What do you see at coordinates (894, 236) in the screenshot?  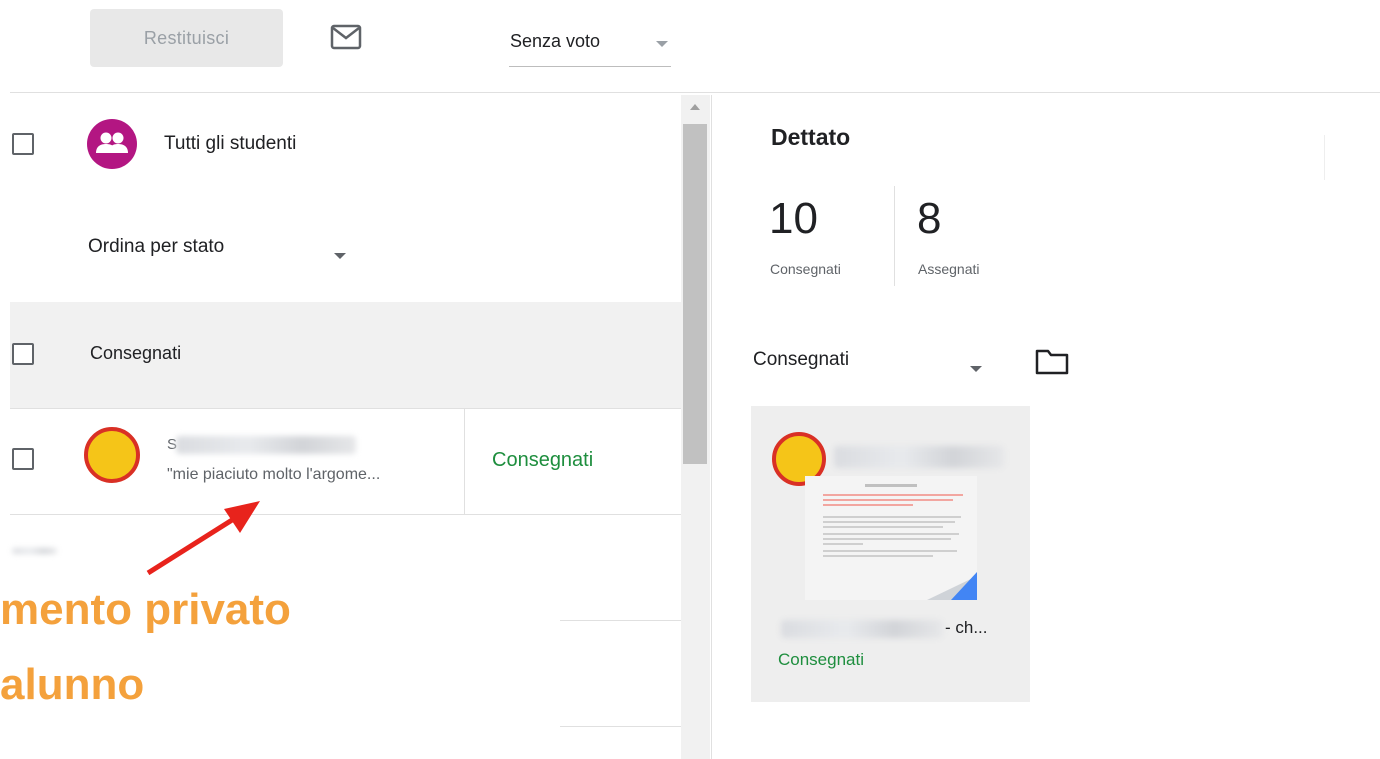 I see `stat-divider` at bounding box center [894, 236].